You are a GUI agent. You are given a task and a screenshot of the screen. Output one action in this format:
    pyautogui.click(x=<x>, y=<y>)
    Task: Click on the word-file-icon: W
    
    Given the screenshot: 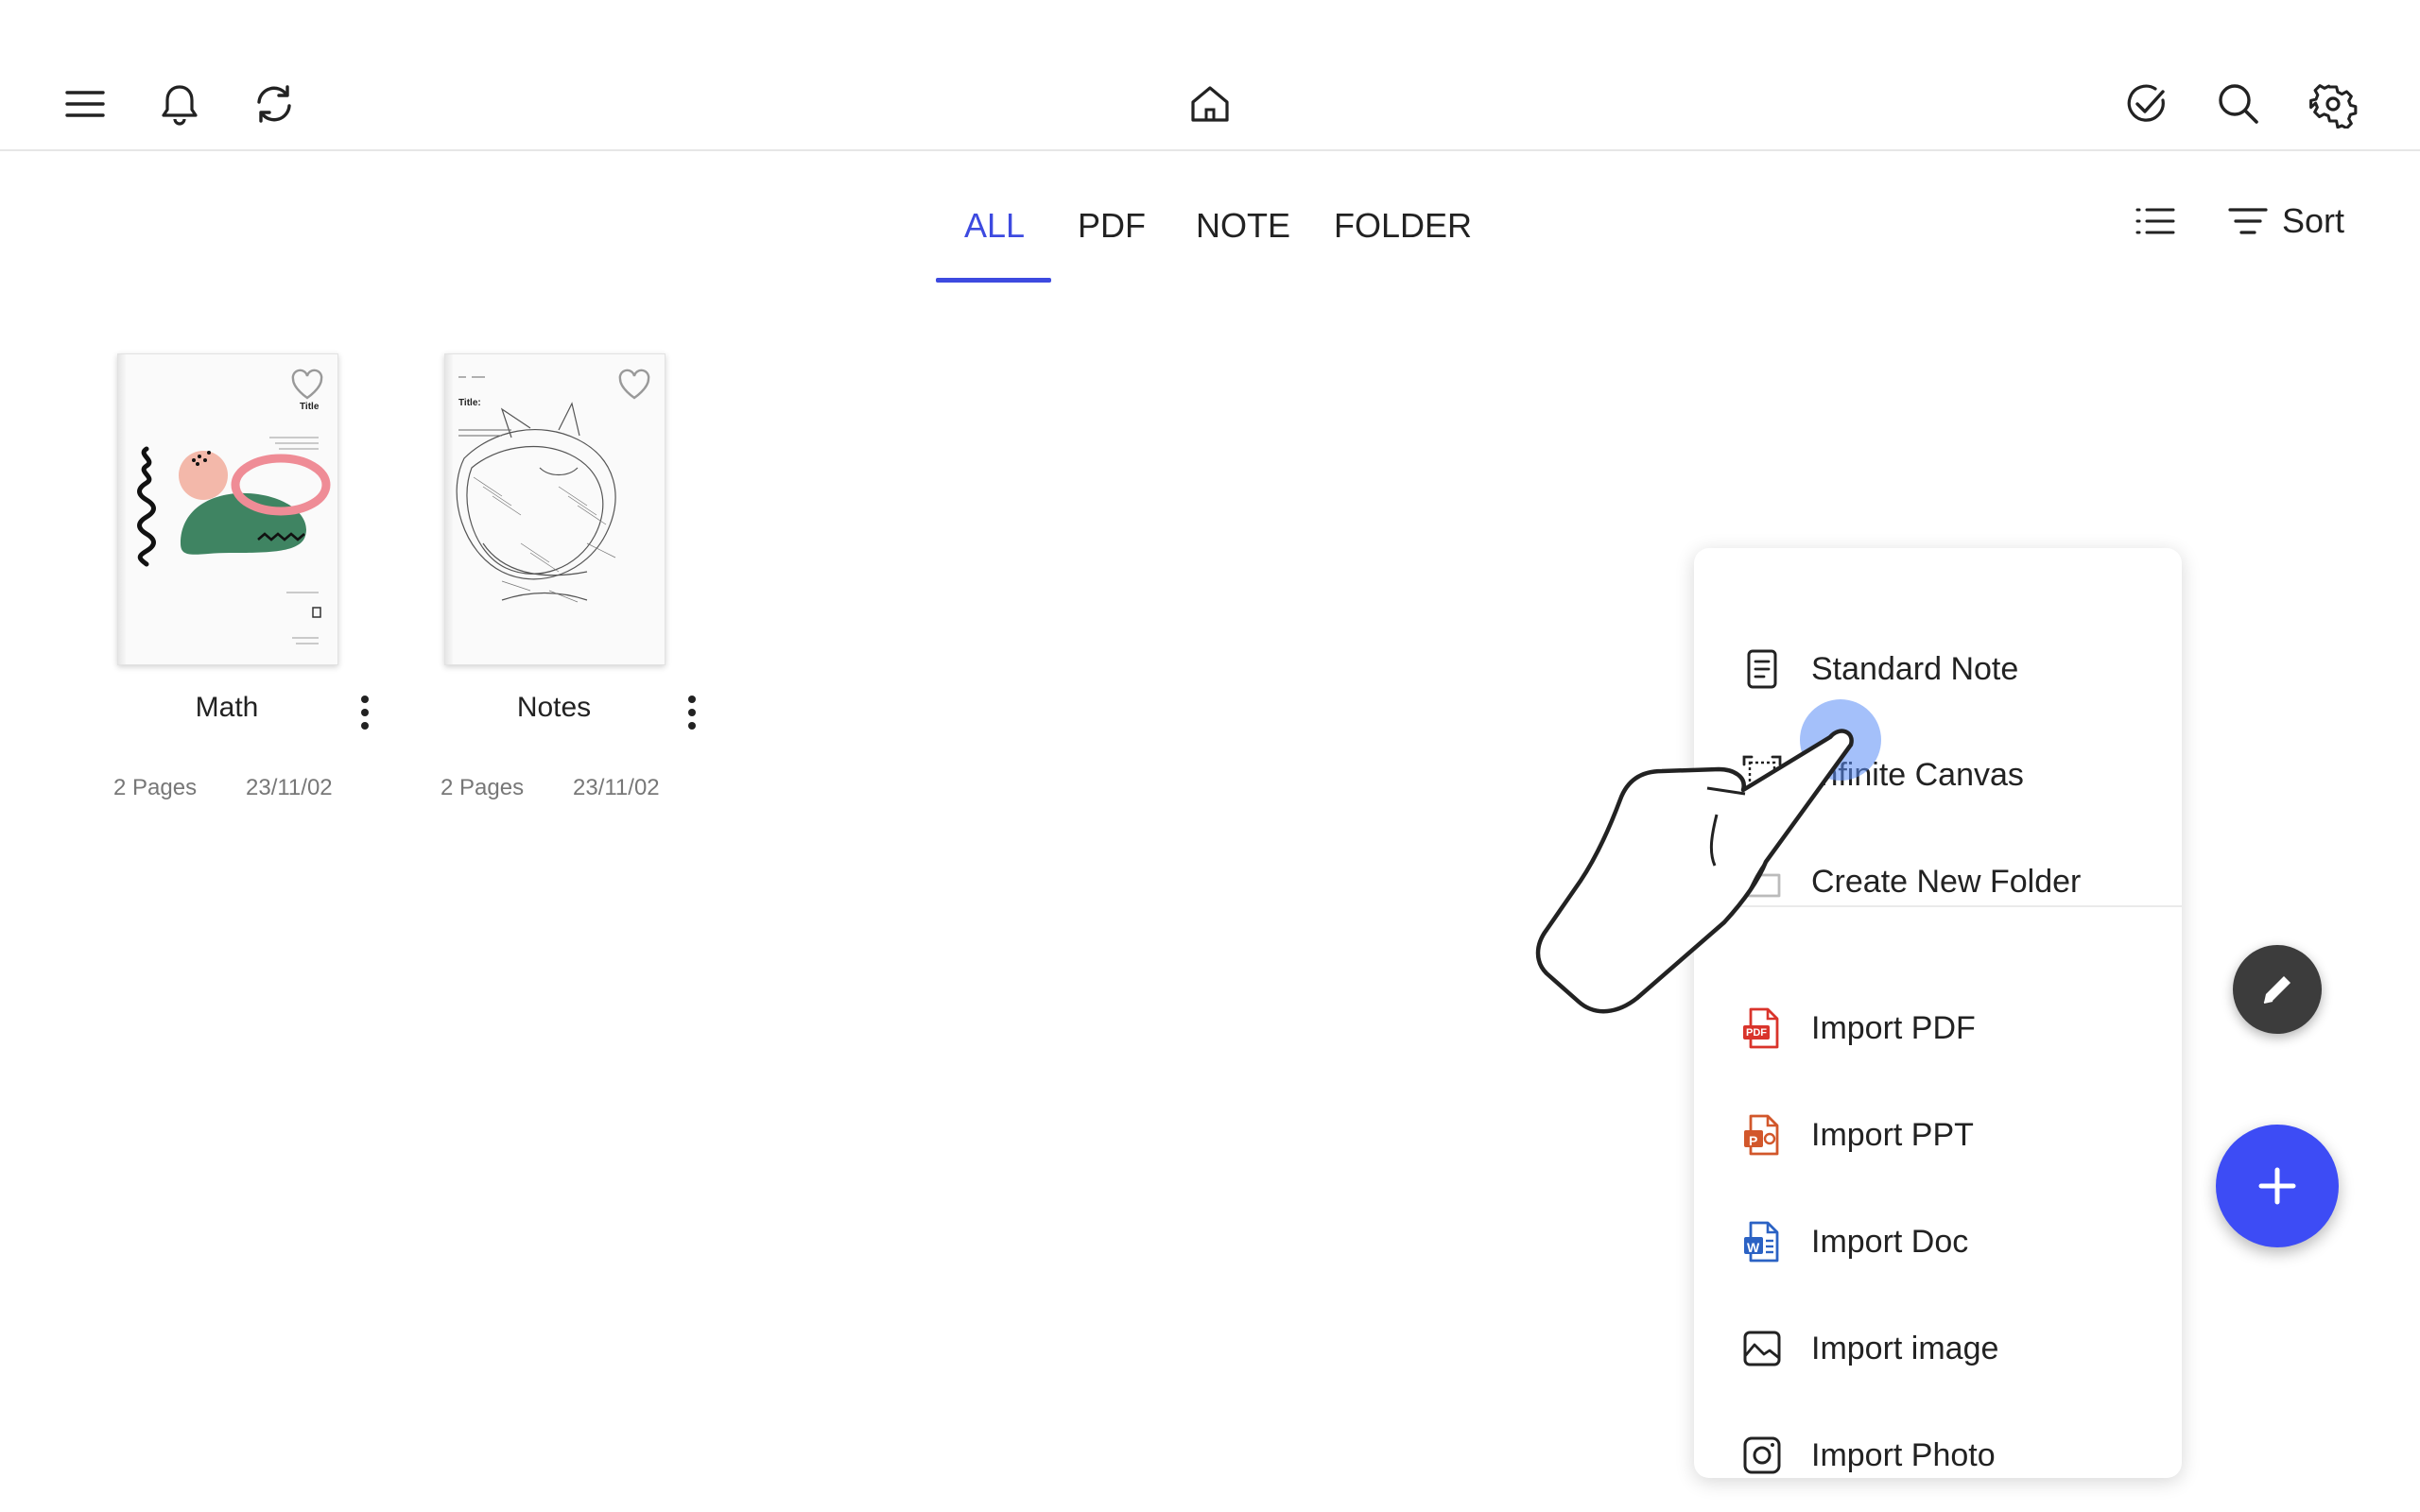 What is the action you would take?
    pyautogui.click(x=1762, y=1242)
    